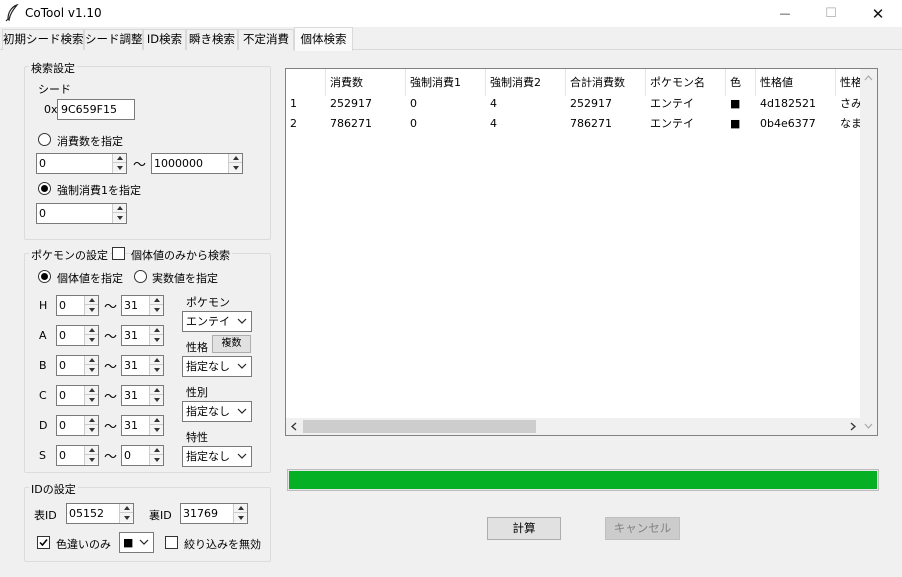 This screenshot has width=902, height=577. Describe the element at coordinates (323, 39) in the screenshot. I see `tab-individual-search: 個体検索` at that location.